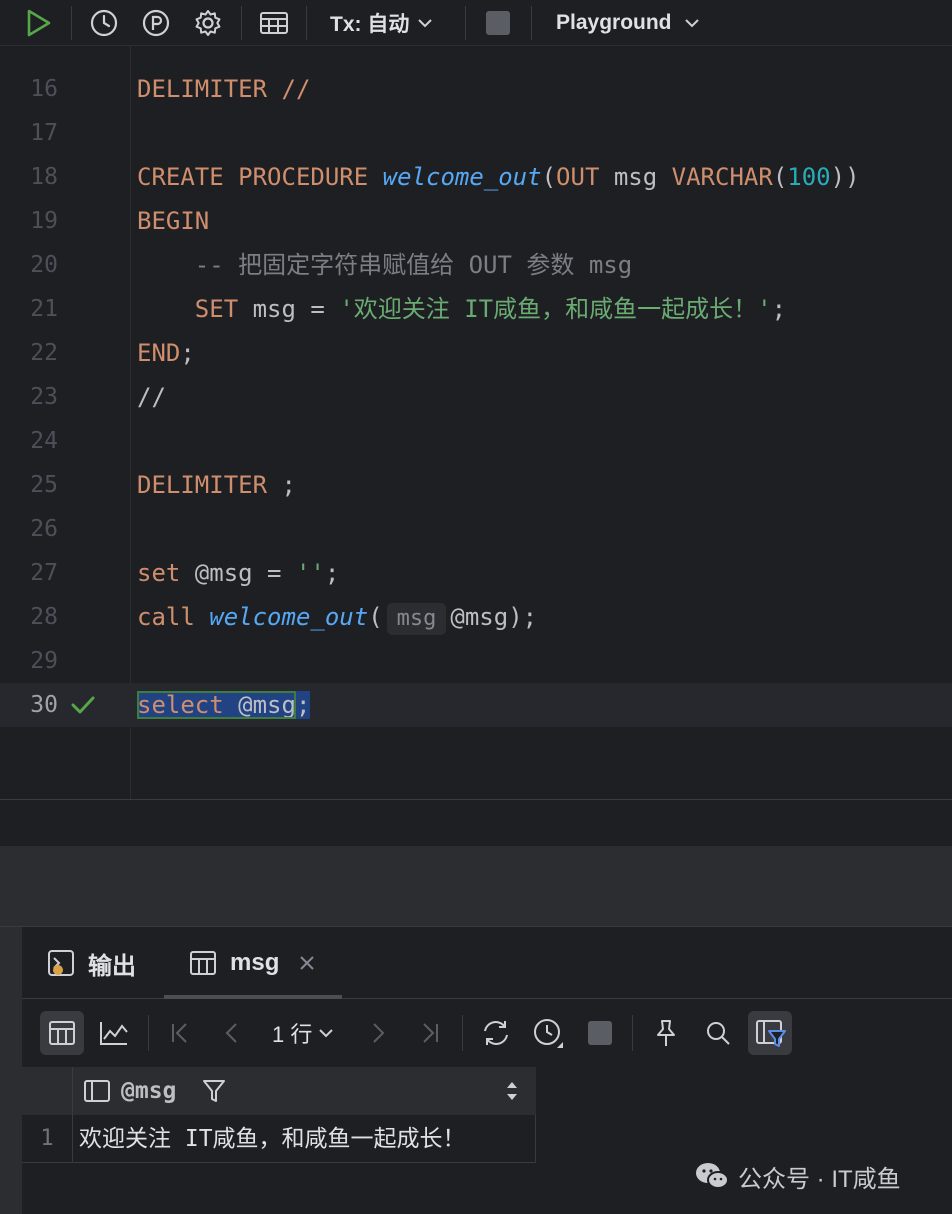 Image resolution: width=952 pixels, height=1214 pixels. Describe the element at coordinates (476, 441) in the screenshot. I see `code-line: 24` at that location.